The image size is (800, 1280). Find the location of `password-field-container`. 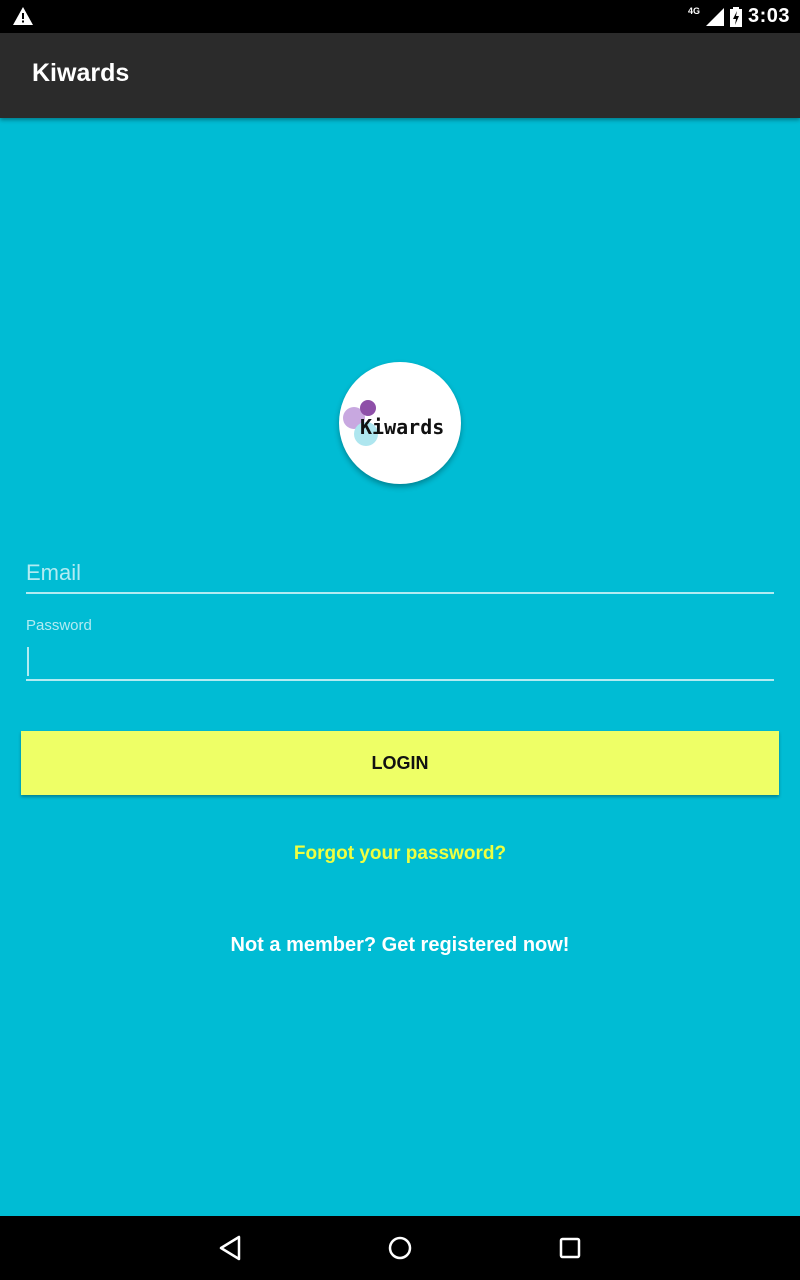

password-field-container is located at coordinates (400, 661).